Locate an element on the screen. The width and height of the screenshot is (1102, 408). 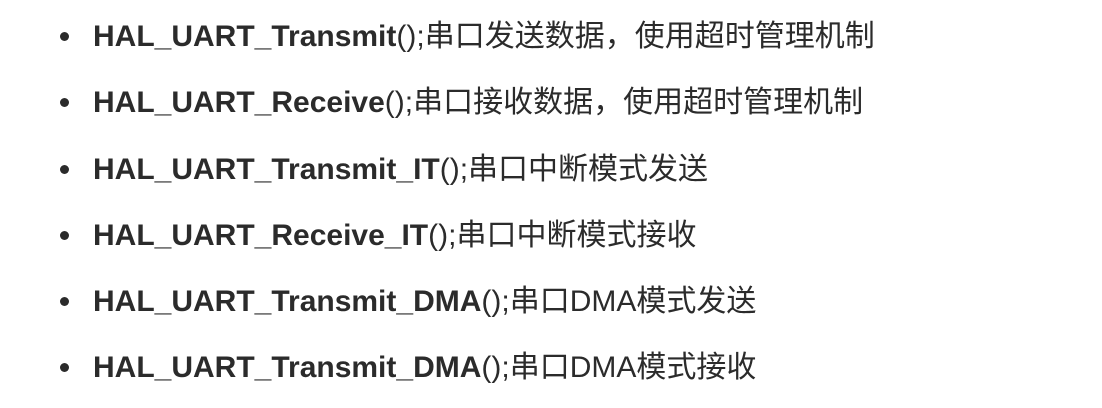
list-item: HAL_UART_Receive_IT();串口中断模式接收 is located at coordinates (465, 232).